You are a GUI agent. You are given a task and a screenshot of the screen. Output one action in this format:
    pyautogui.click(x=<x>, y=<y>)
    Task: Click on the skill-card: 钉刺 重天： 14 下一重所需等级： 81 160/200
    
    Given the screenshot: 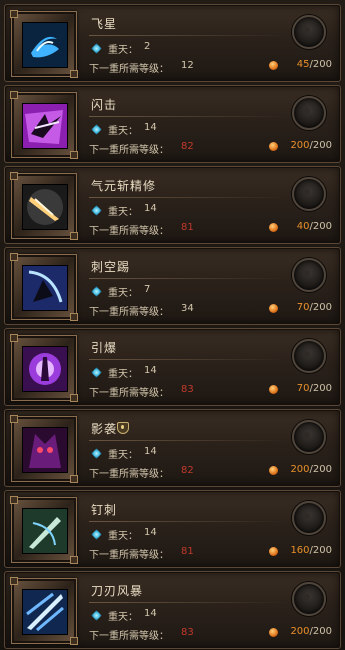 What is the action you would take?
    pyautogui.click(x=172, y=529)
    